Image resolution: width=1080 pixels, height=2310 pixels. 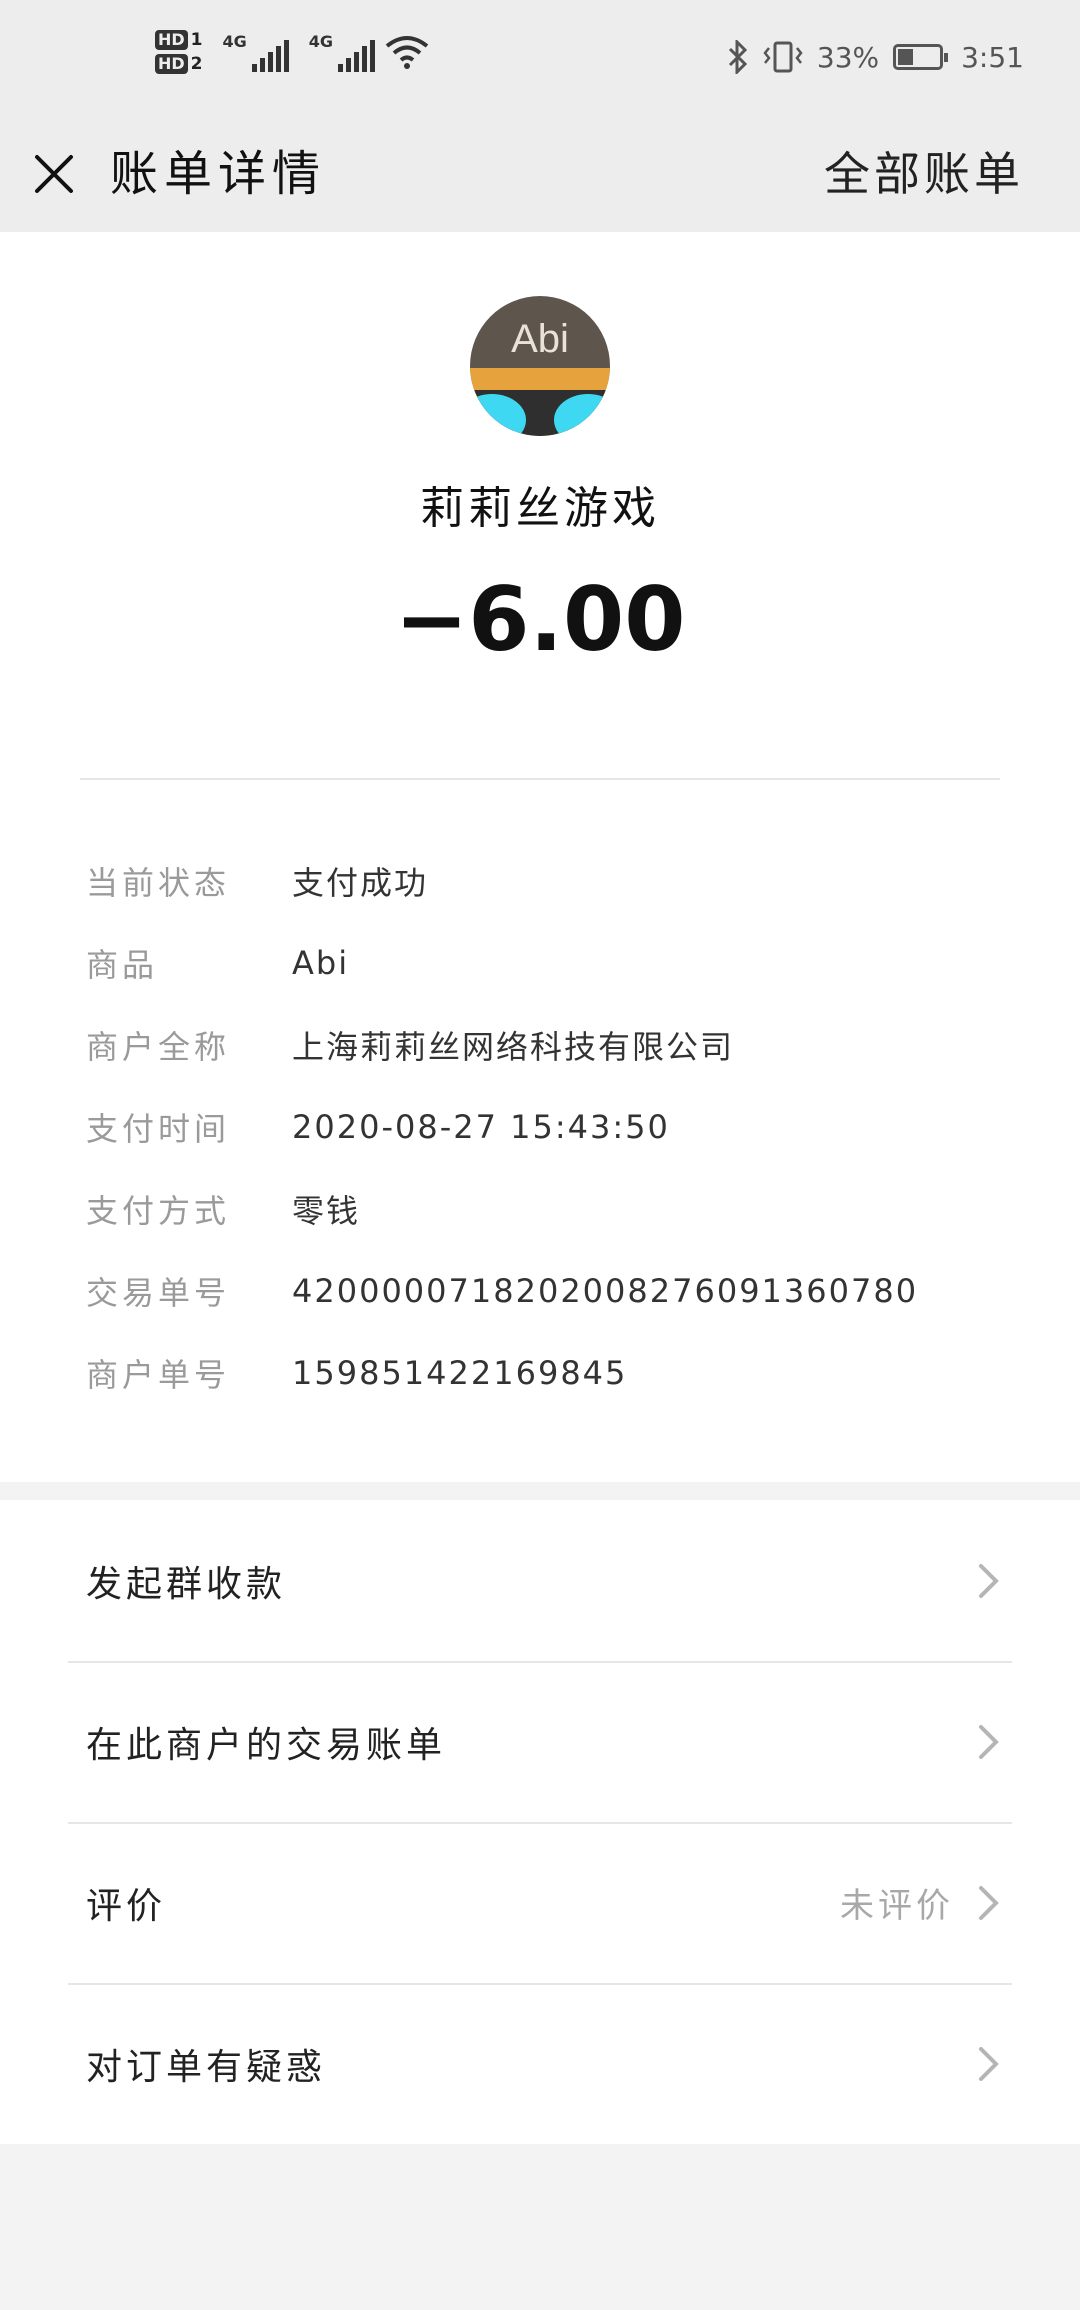 What do you see at coordinates (924, 174) in the screenshot?
I see `all-bills-link: 全部账单` at bounding box center [924, 174].